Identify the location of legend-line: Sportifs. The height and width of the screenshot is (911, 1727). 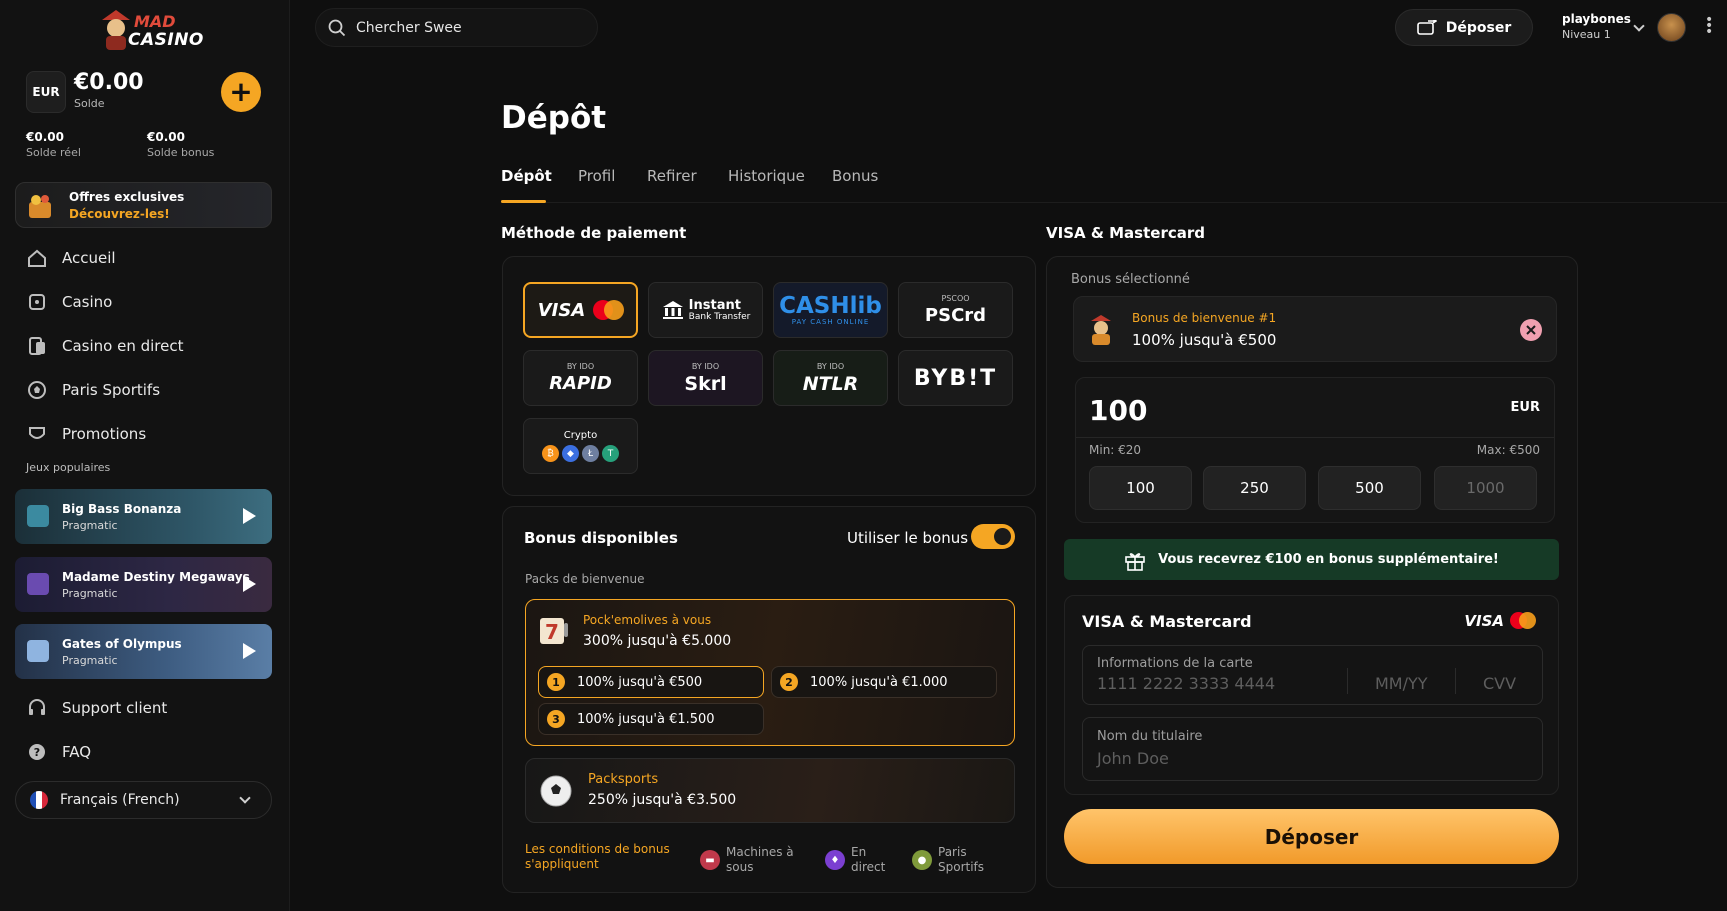
(961, 867).